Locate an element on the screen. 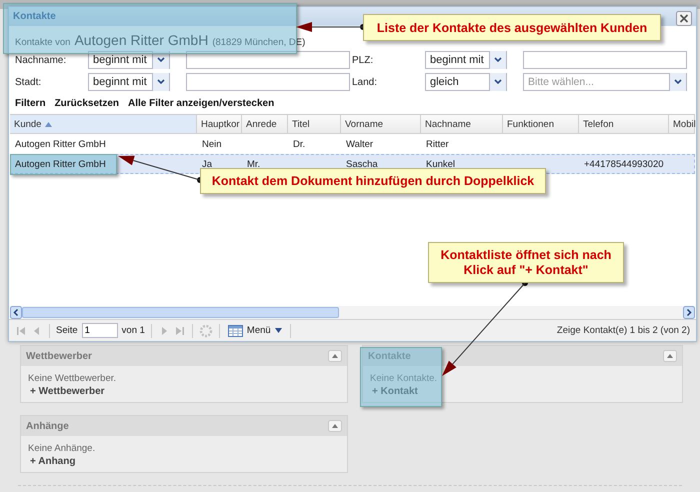 The image size is (700, 492). filter-link: Alle Filter anzeigen/verstecken is located at coordinates (201, 105).